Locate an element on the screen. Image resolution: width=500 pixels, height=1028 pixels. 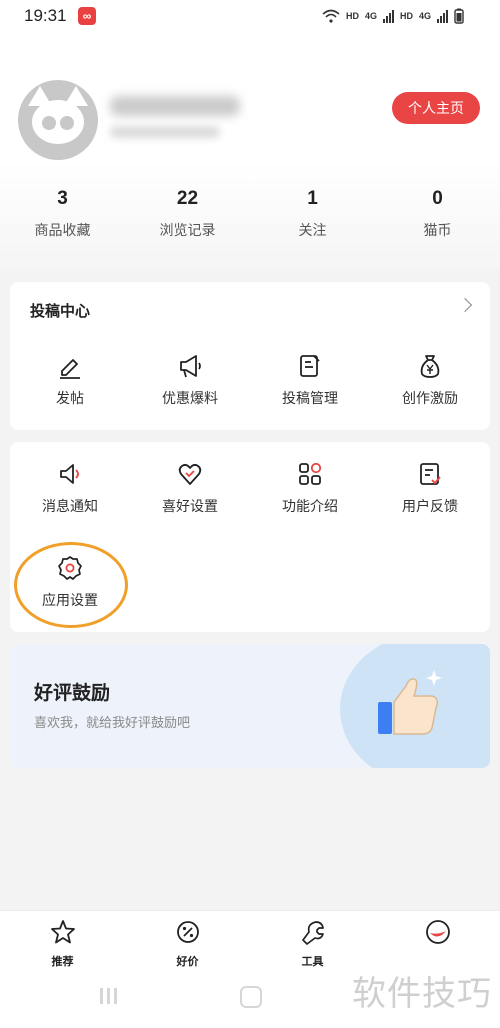
submission-center-card: 投稿中心 发帖 优惠爆料 投稿管理 创作激励 is located at coordinates (250, 356).